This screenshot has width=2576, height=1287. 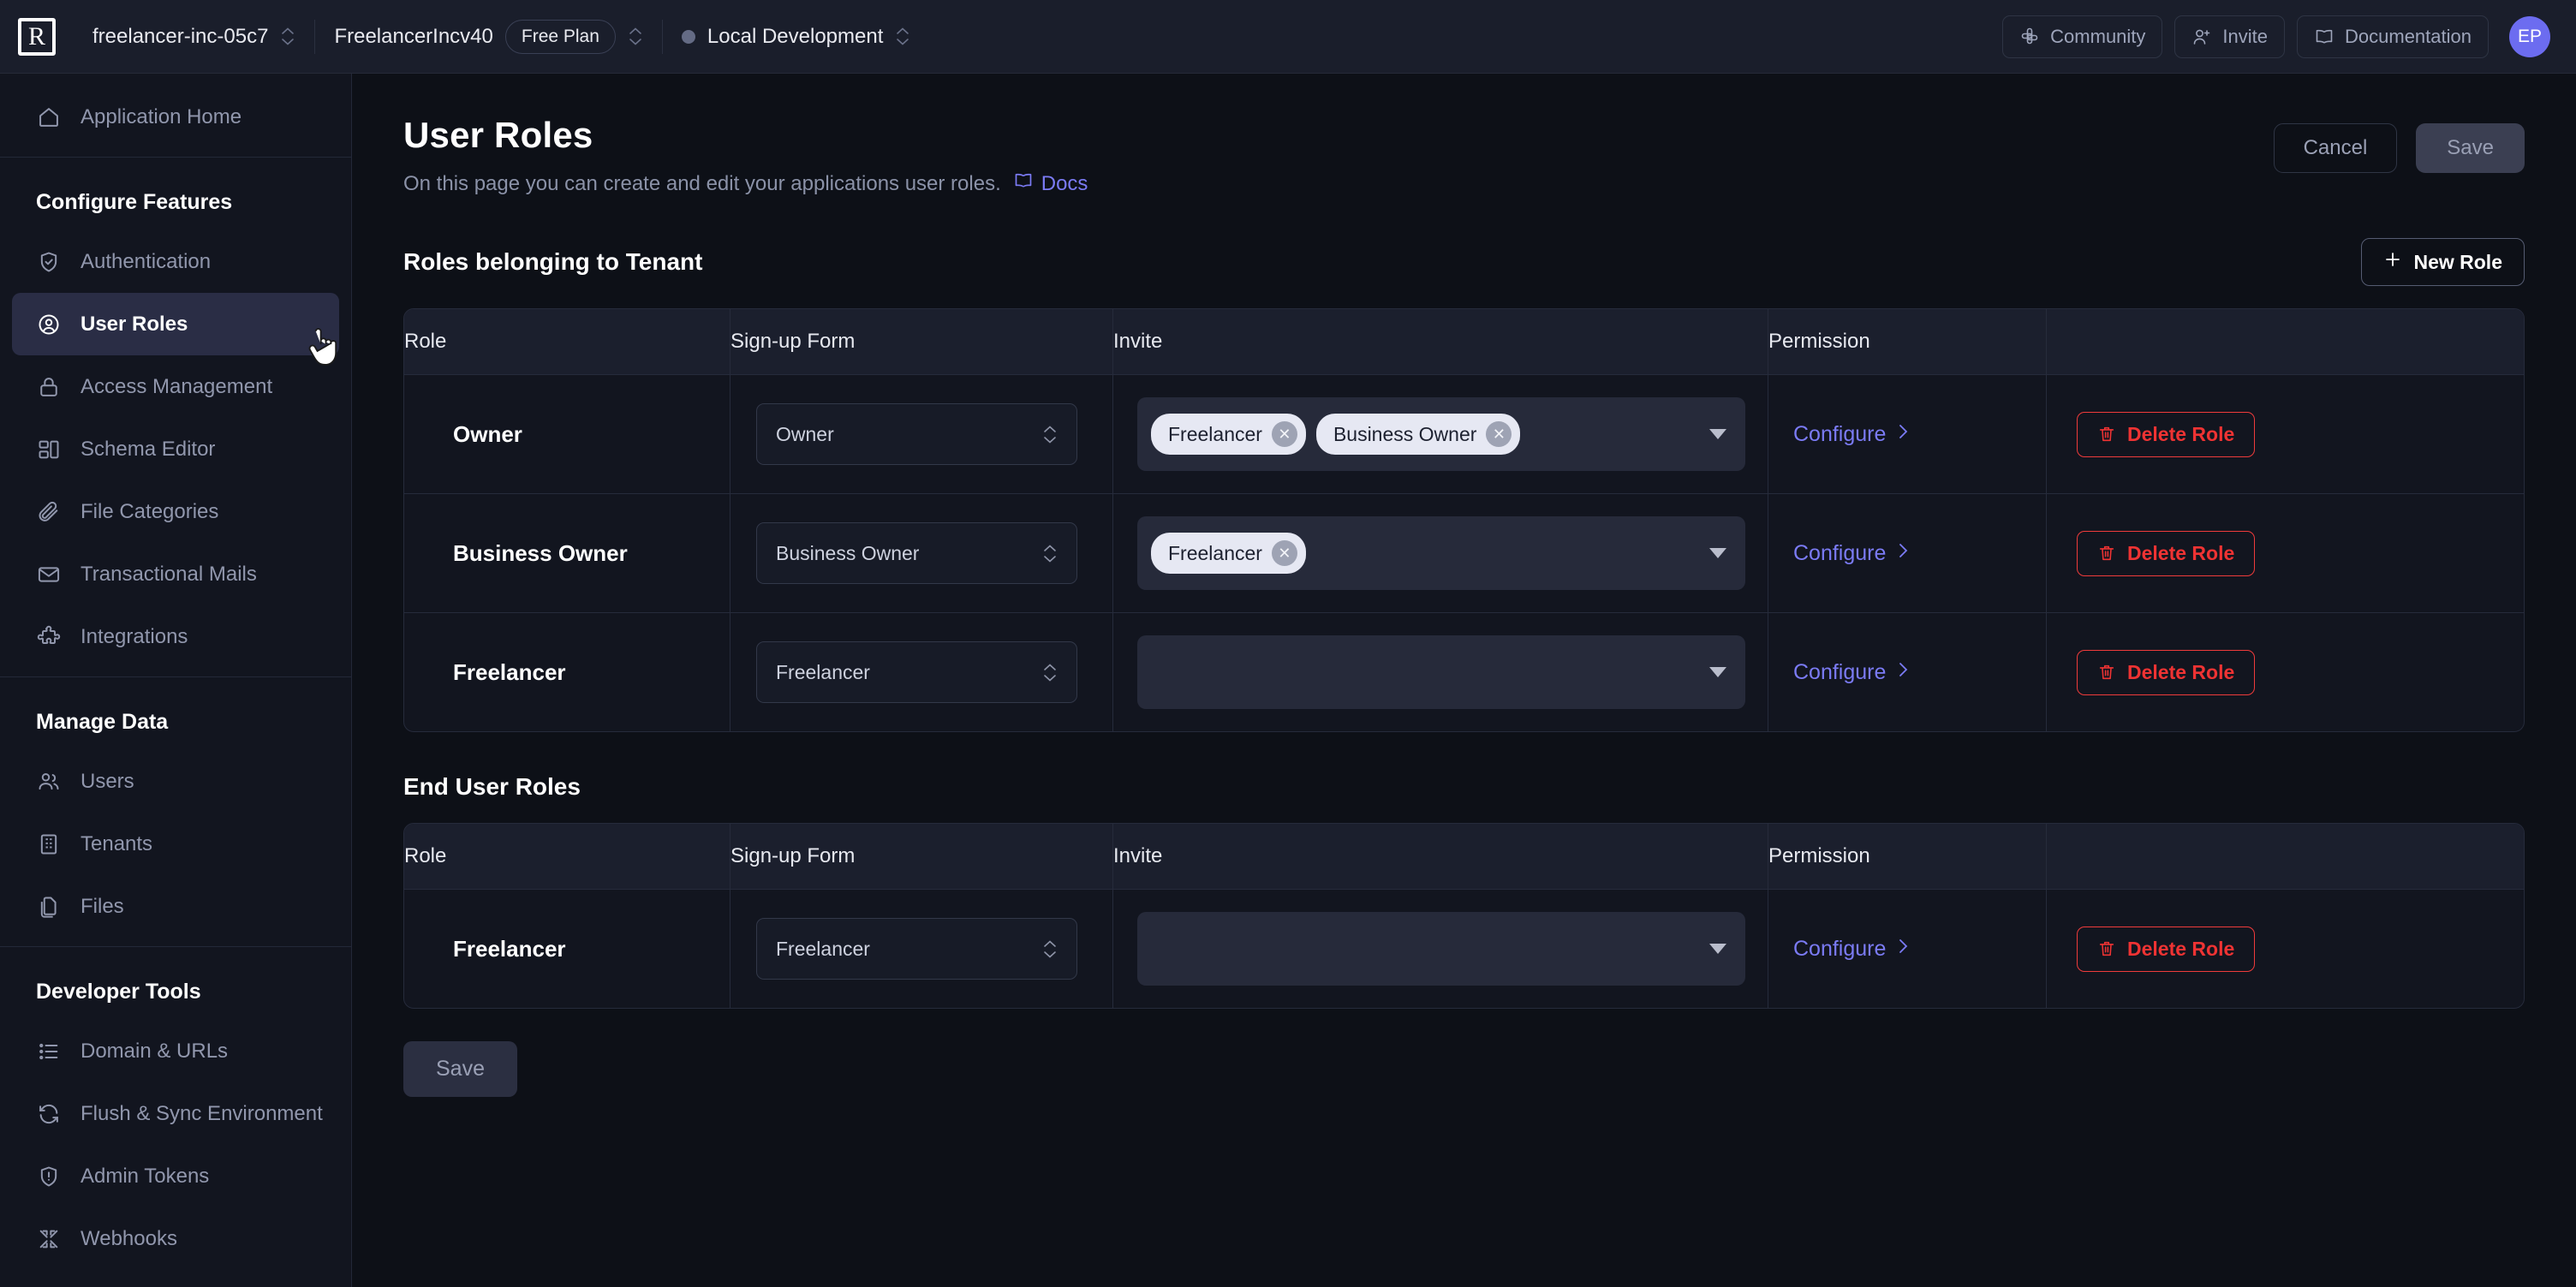 I want to click on community-button: Community, so click(x=2082, y=36).